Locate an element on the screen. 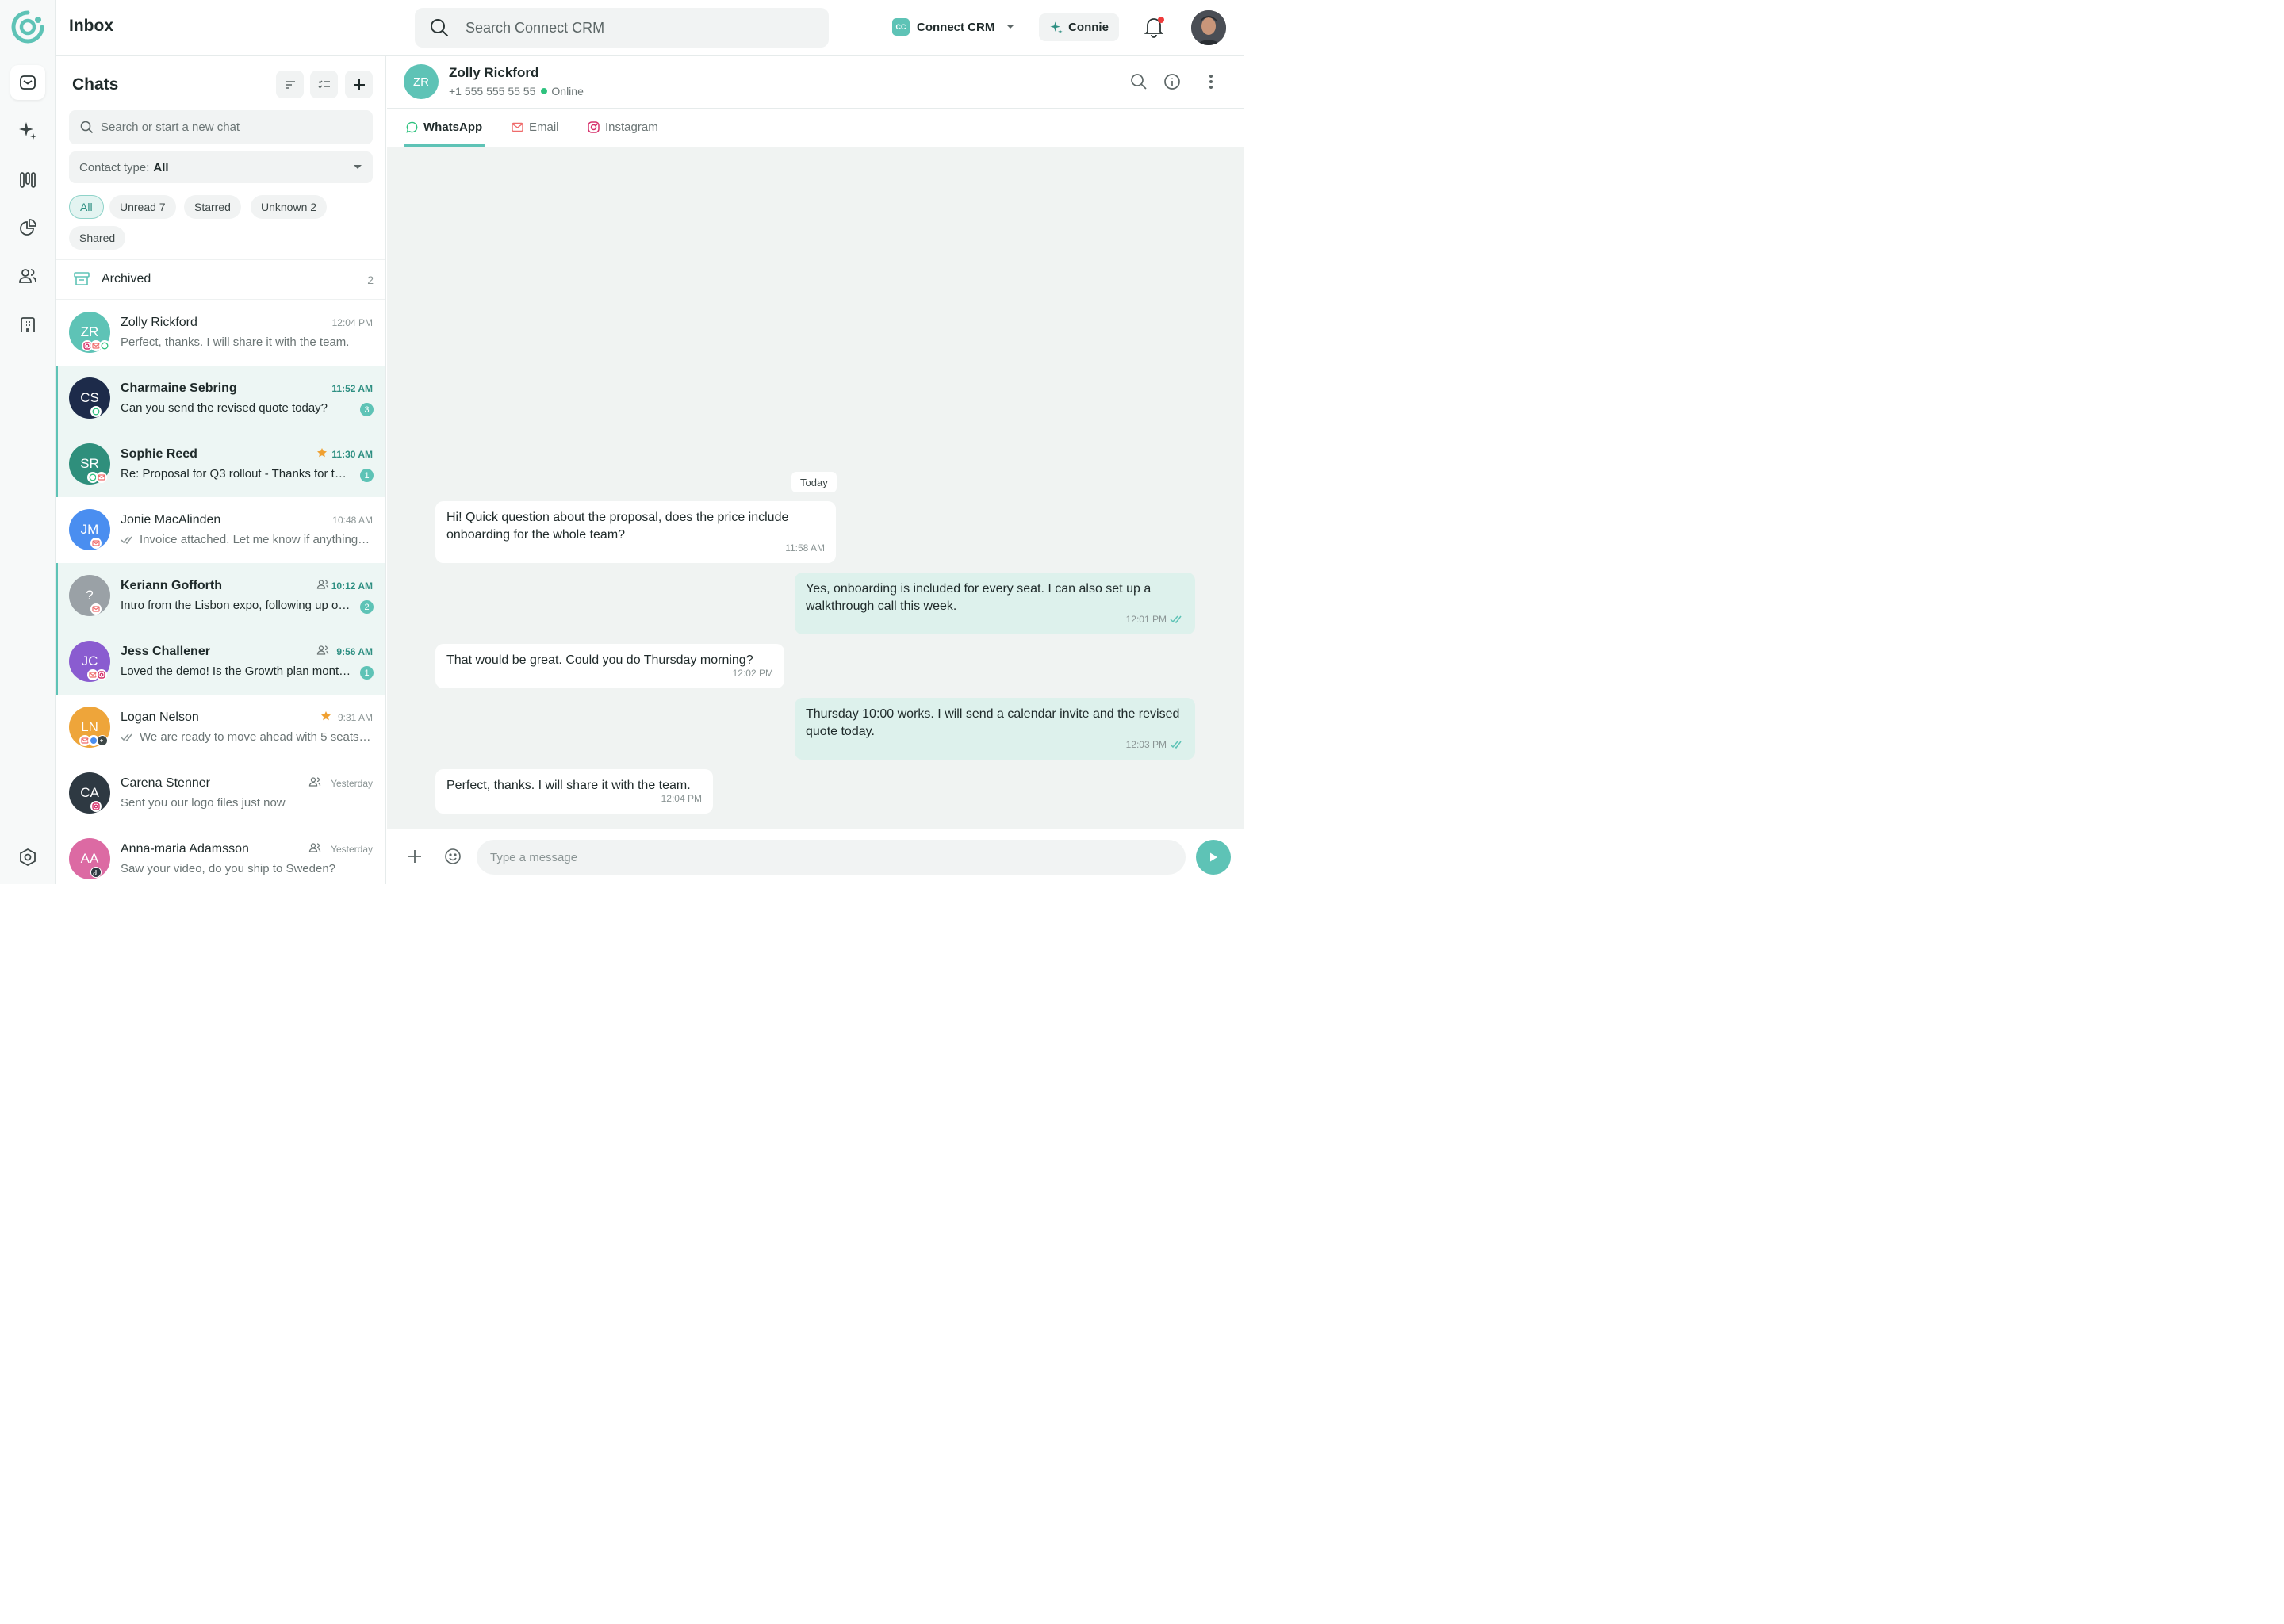 This screenshot has width=2284, height=1624. chat-name: Jess Challener is located at coordinates (165, 651).